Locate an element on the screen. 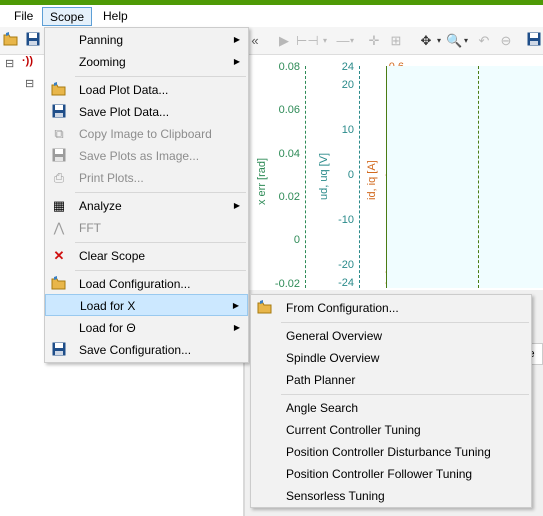  undo-icon: ↶ is located at coordinates (484, 41).